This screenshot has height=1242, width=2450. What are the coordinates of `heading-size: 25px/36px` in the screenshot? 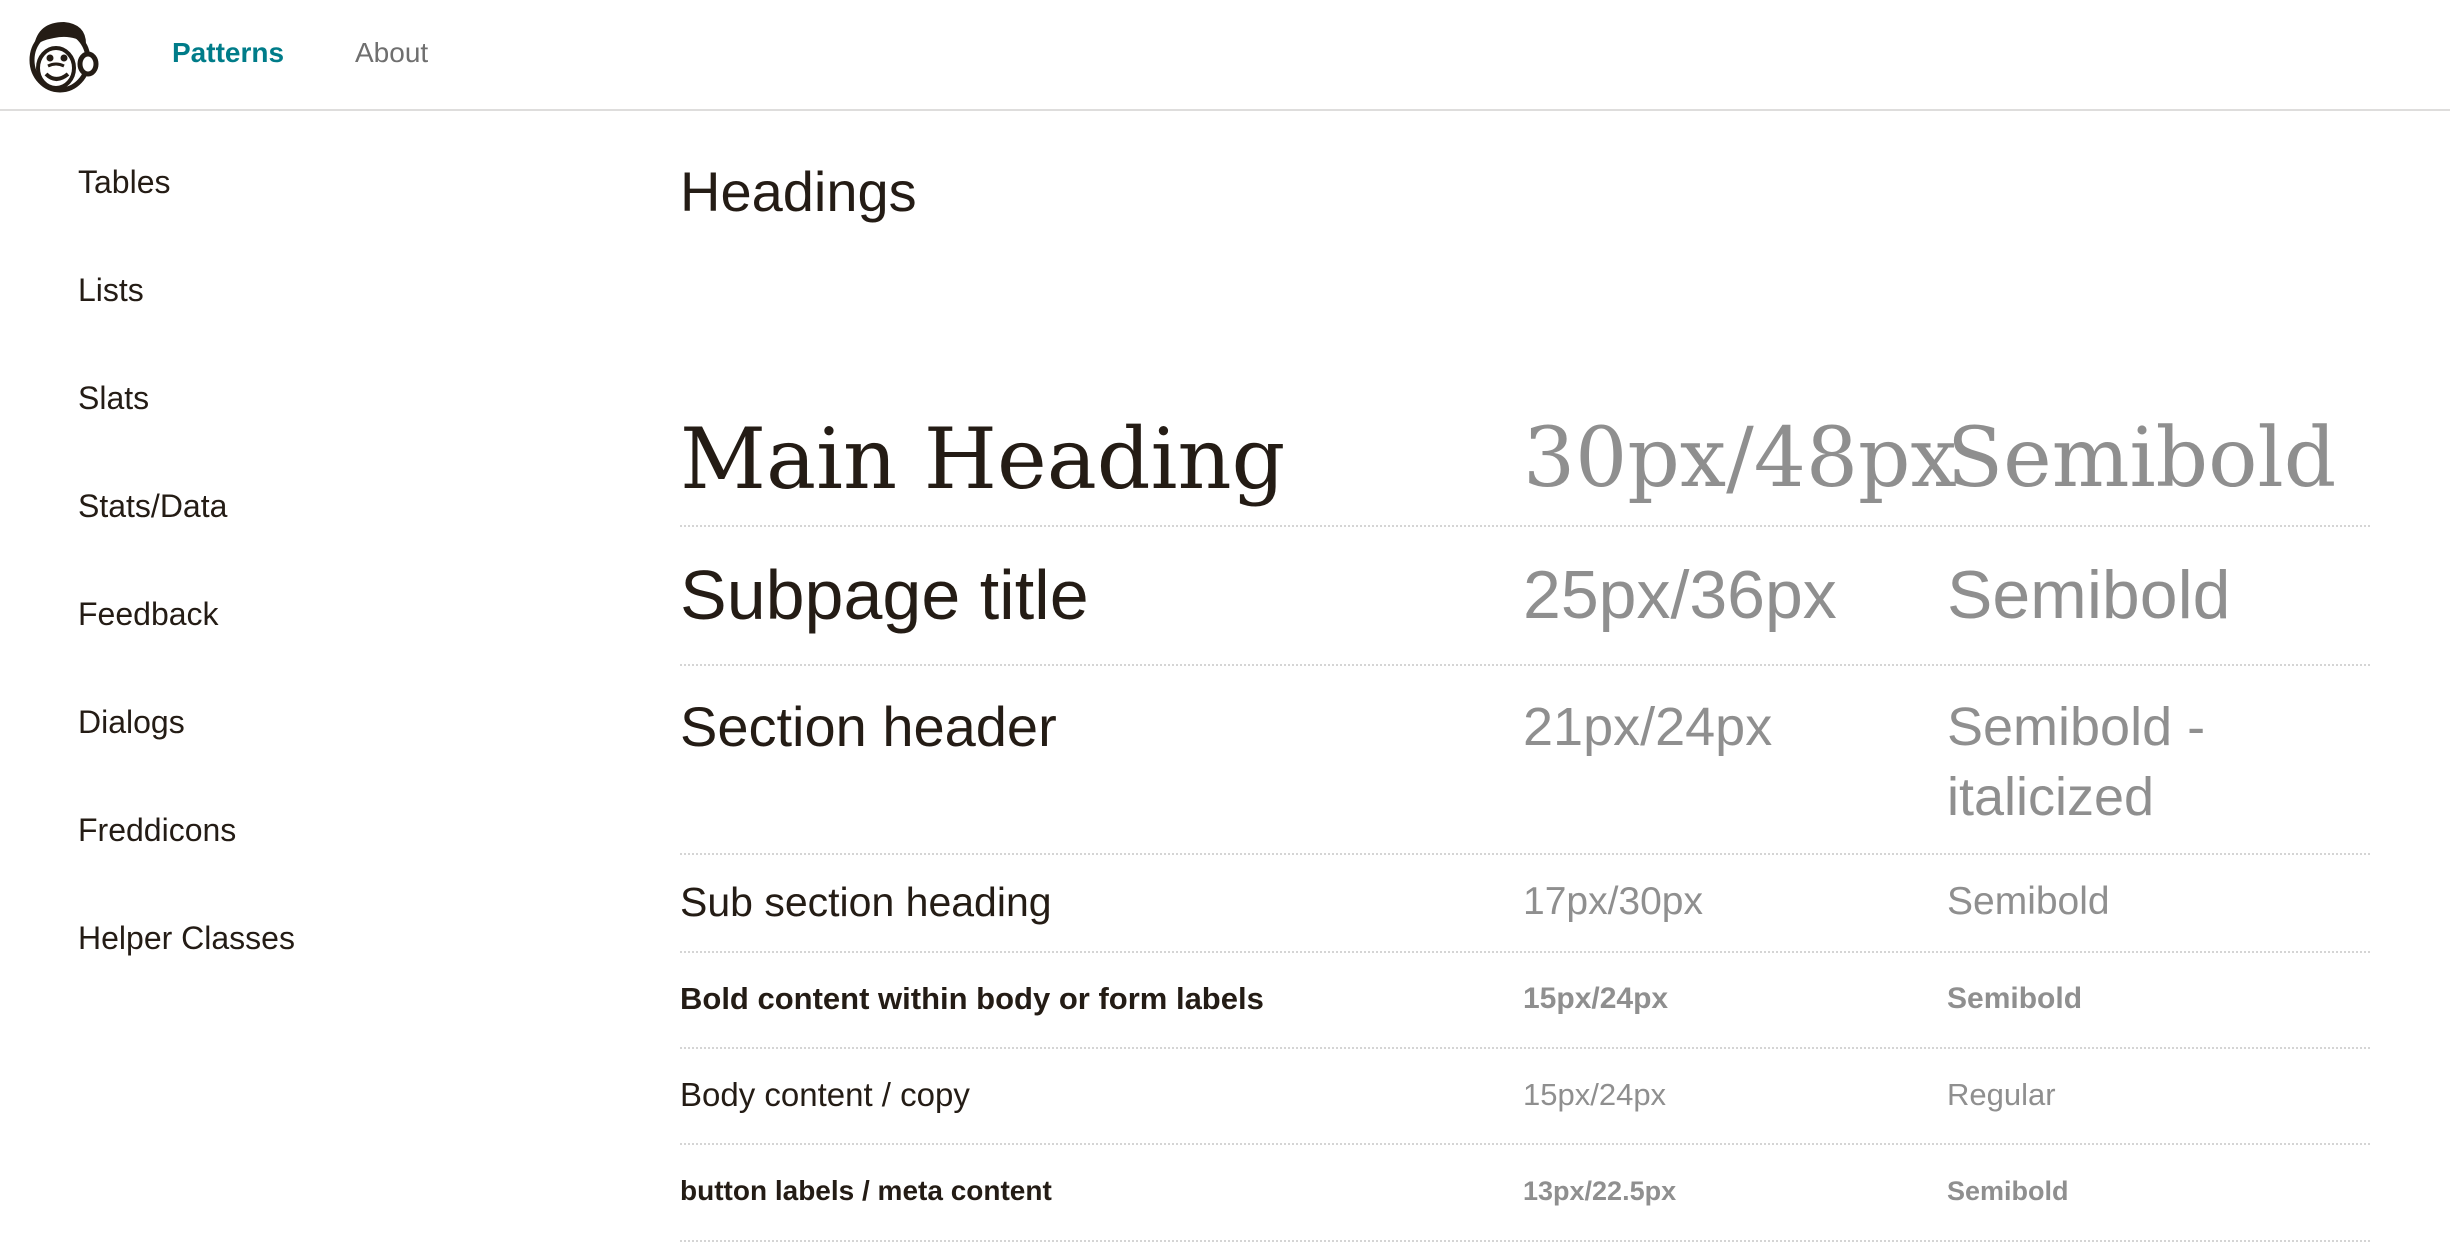 It's located at (1680, 595).